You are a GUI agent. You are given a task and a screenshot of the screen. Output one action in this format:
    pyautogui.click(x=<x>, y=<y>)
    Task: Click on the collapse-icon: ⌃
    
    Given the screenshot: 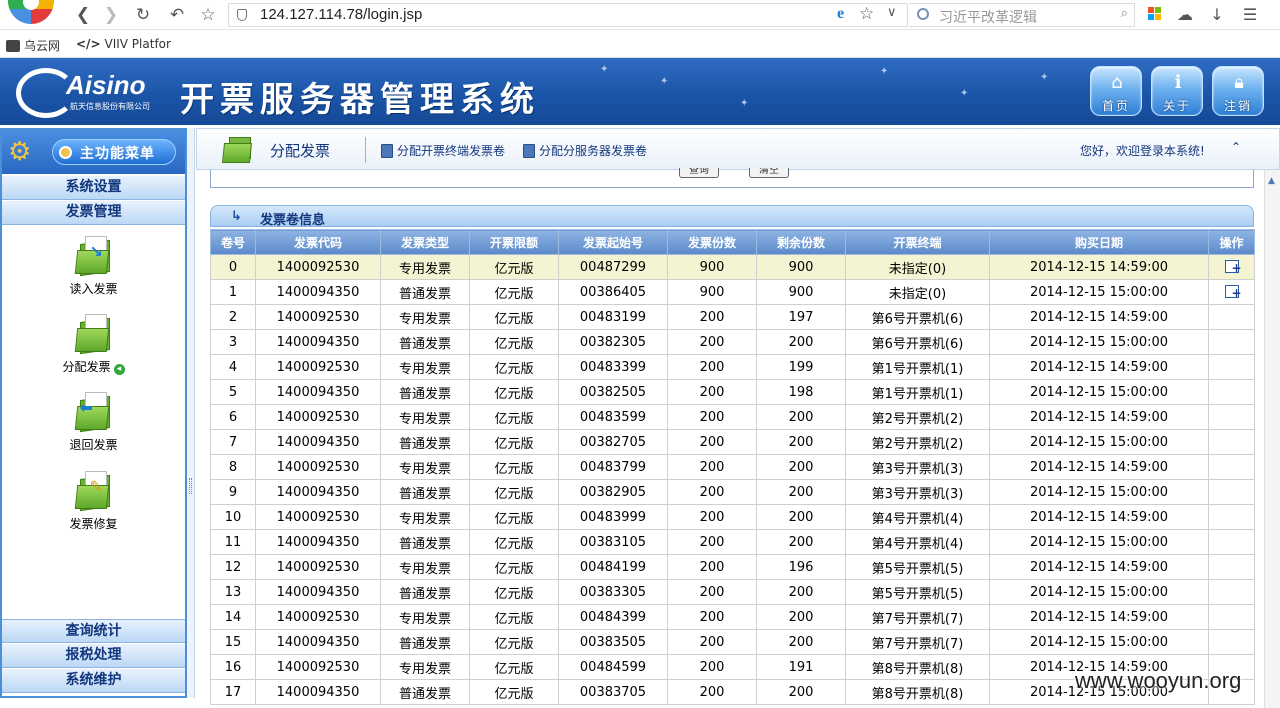 What is the action you would take?
    pyautogui.click(x=1236, y=147)
    